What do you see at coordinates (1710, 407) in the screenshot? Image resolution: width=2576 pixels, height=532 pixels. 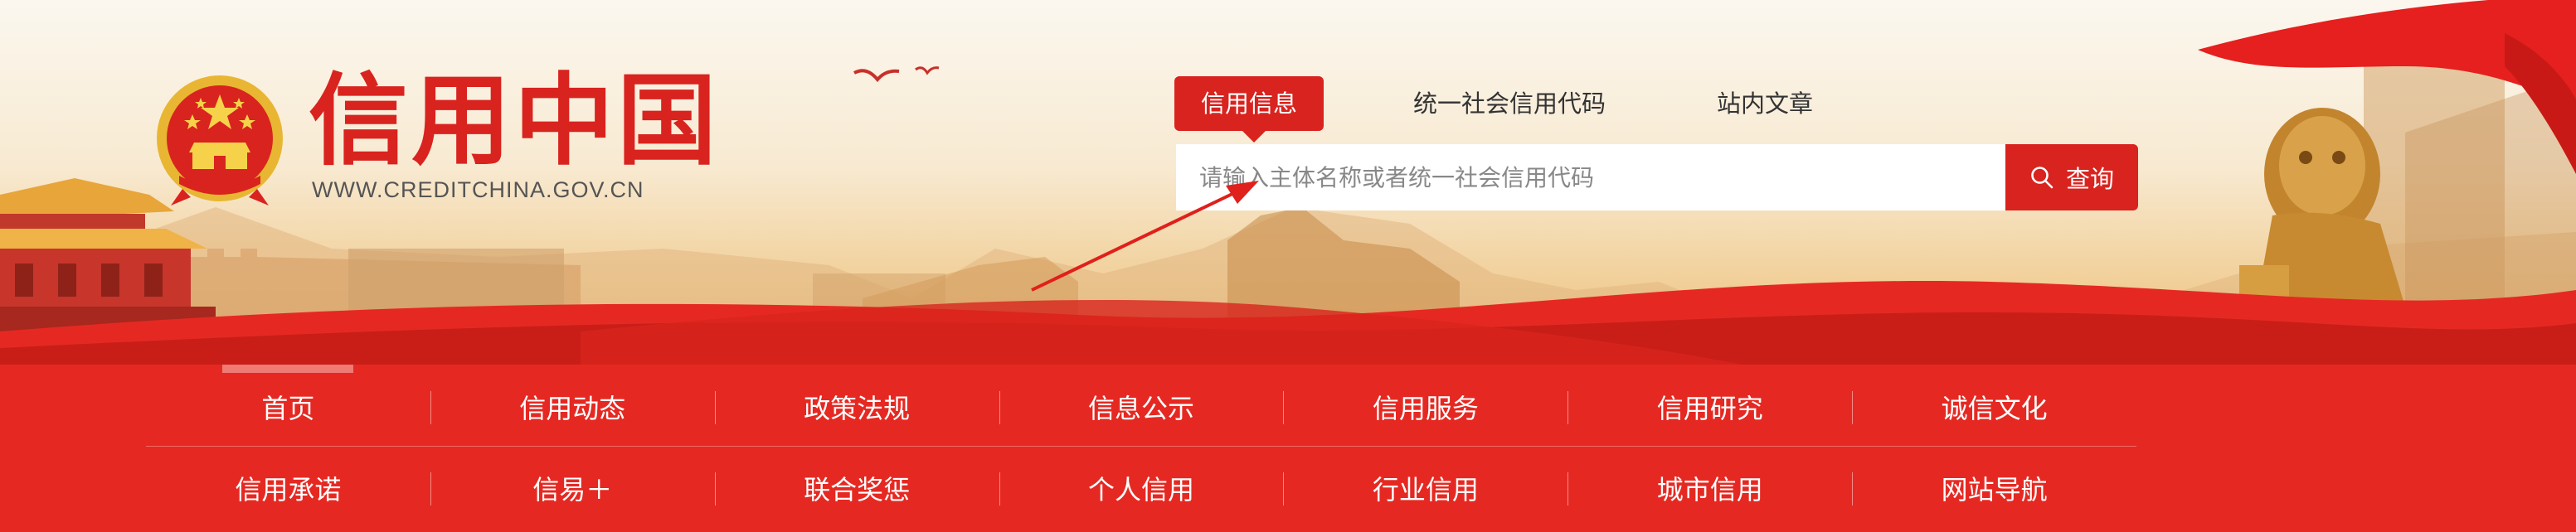 I see `nav-item-credit-research: 信用研究` at bounding box center [1710, 407].